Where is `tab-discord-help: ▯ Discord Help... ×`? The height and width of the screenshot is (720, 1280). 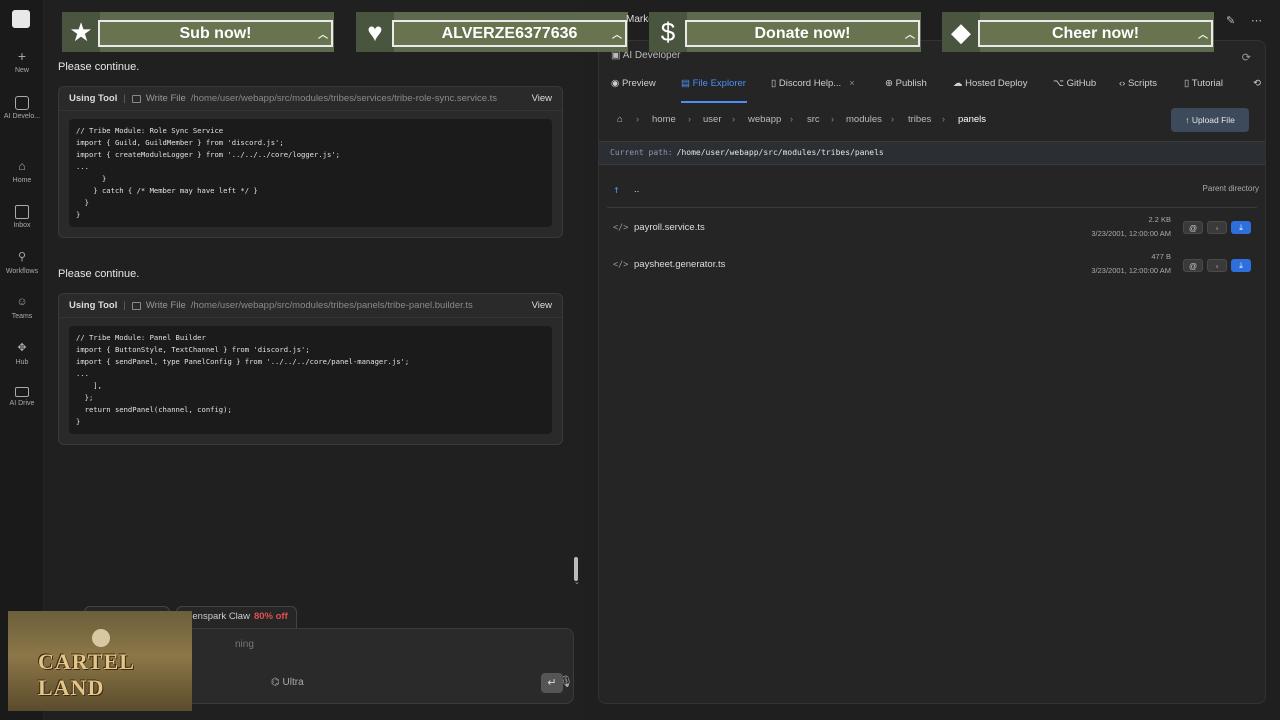
tab-discord-help: ▯ Discord Help... × is located at coordinates (813, 83).